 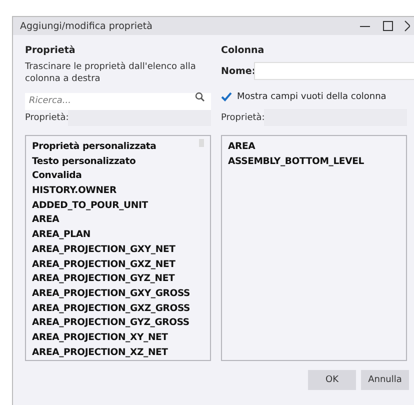 I want to click on dialog-button: Annulla, so click(x=385, y=380).